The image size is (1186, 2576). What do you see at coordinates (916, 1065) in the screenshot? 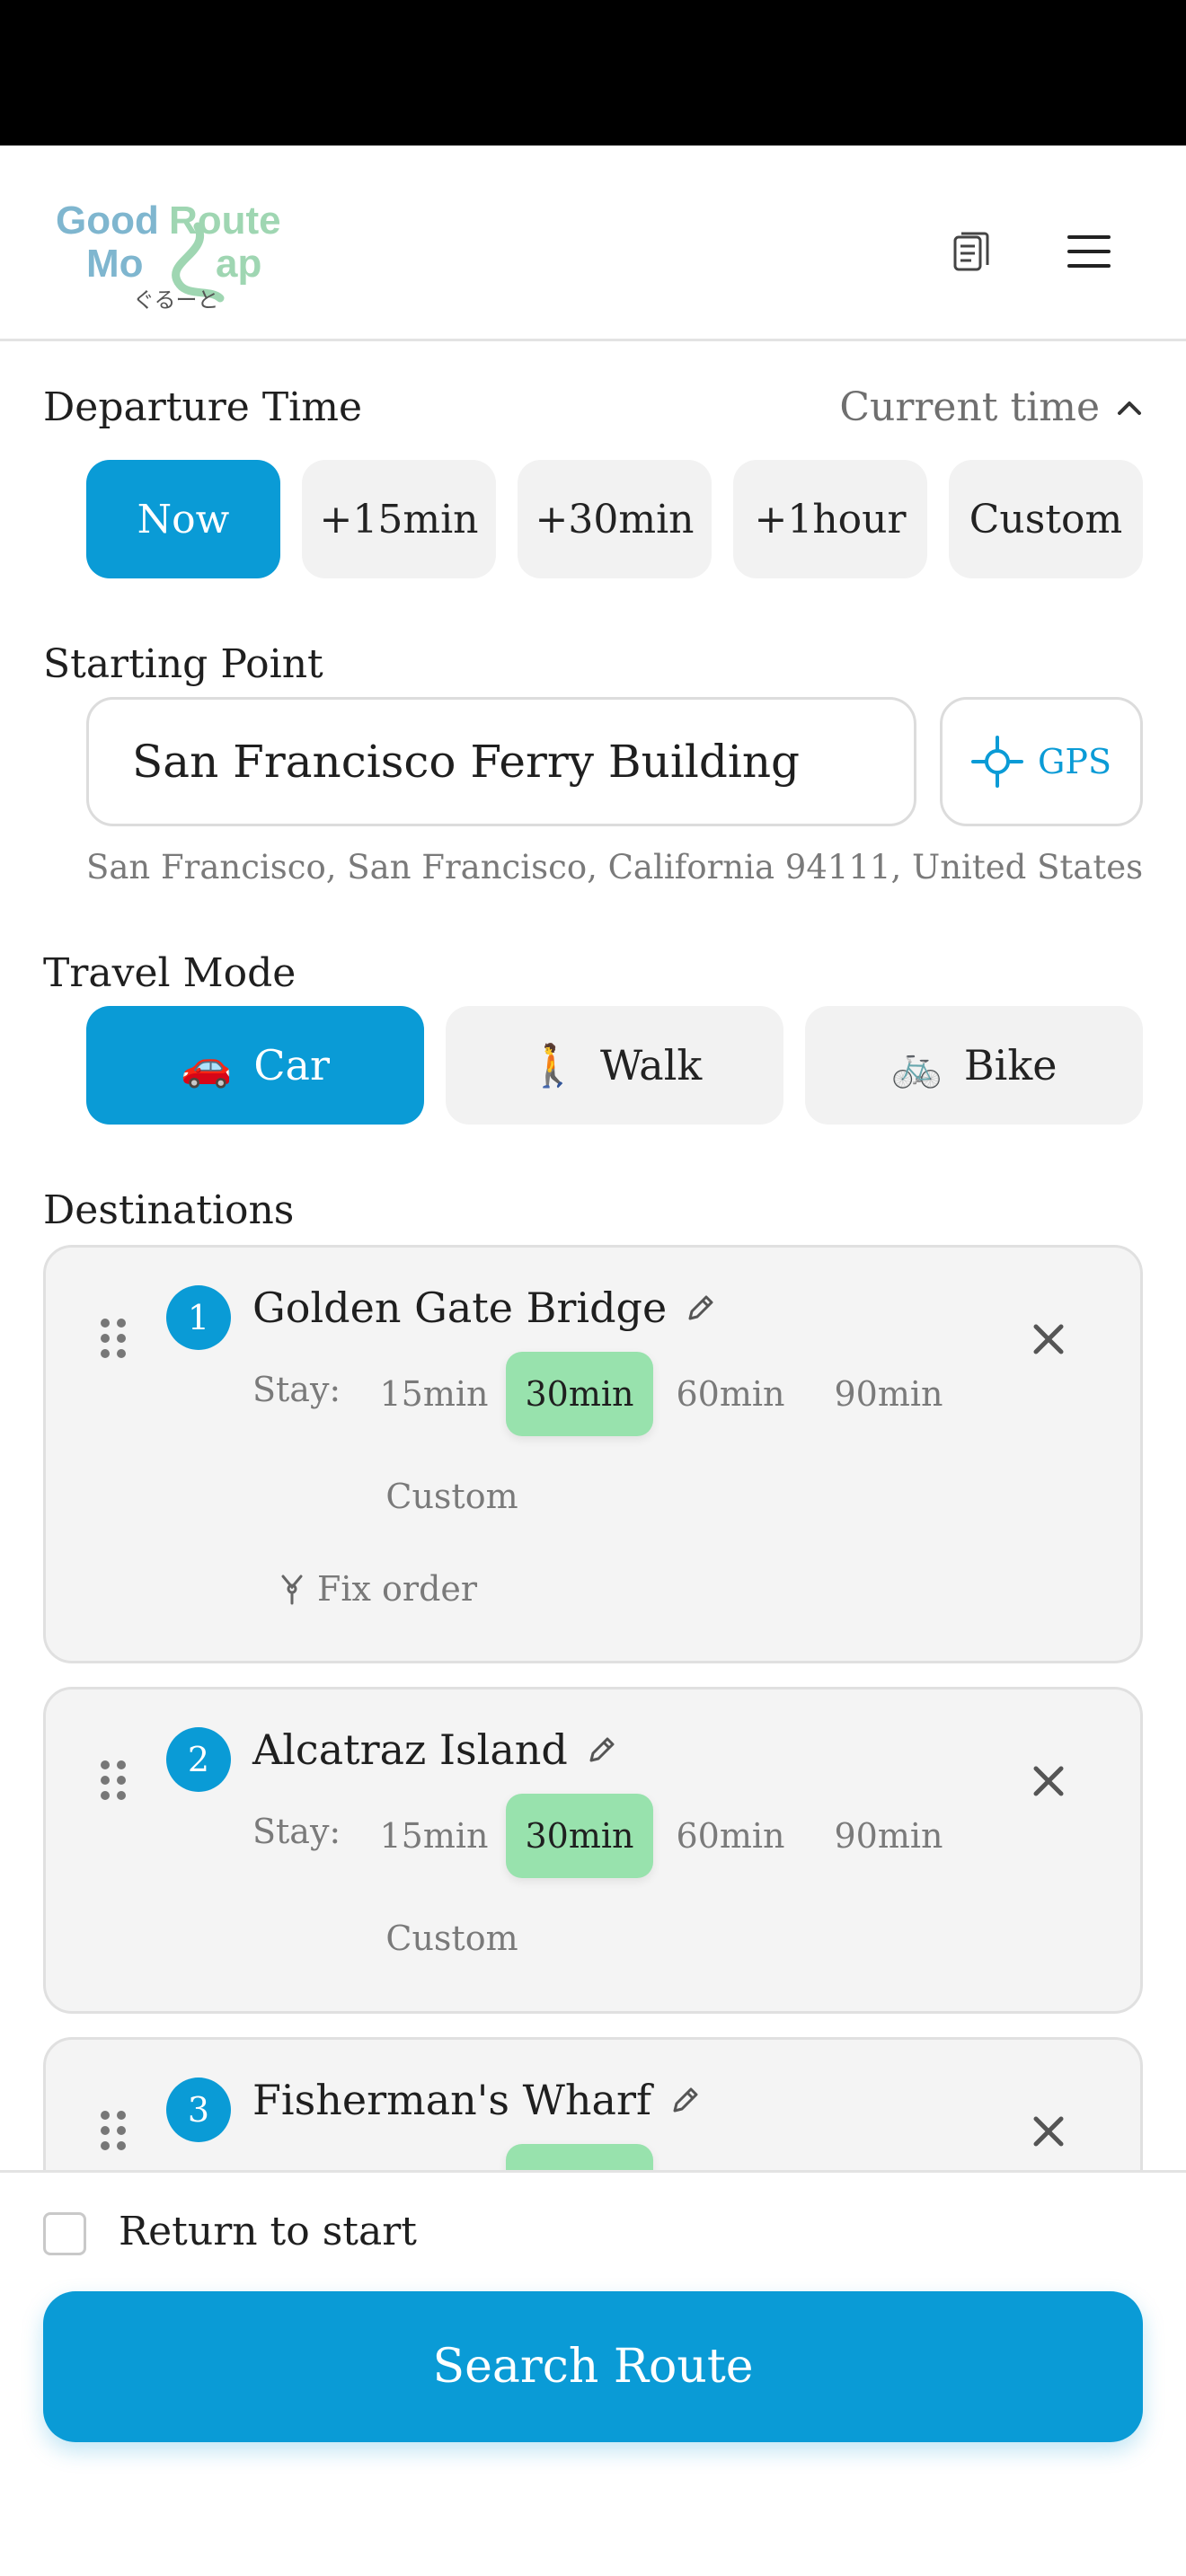
I see `bike-icon: 🚲` at bounding box center [916, 1065].